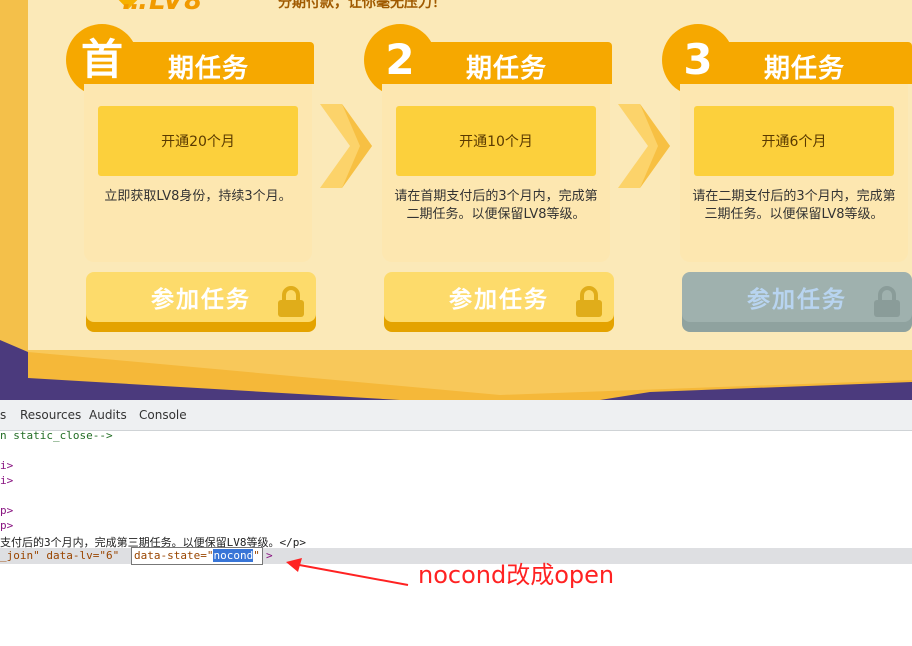  Describe the element at coordinates (56, 435) in the screenshot. I see `code-line: n static_close-->` at that location.